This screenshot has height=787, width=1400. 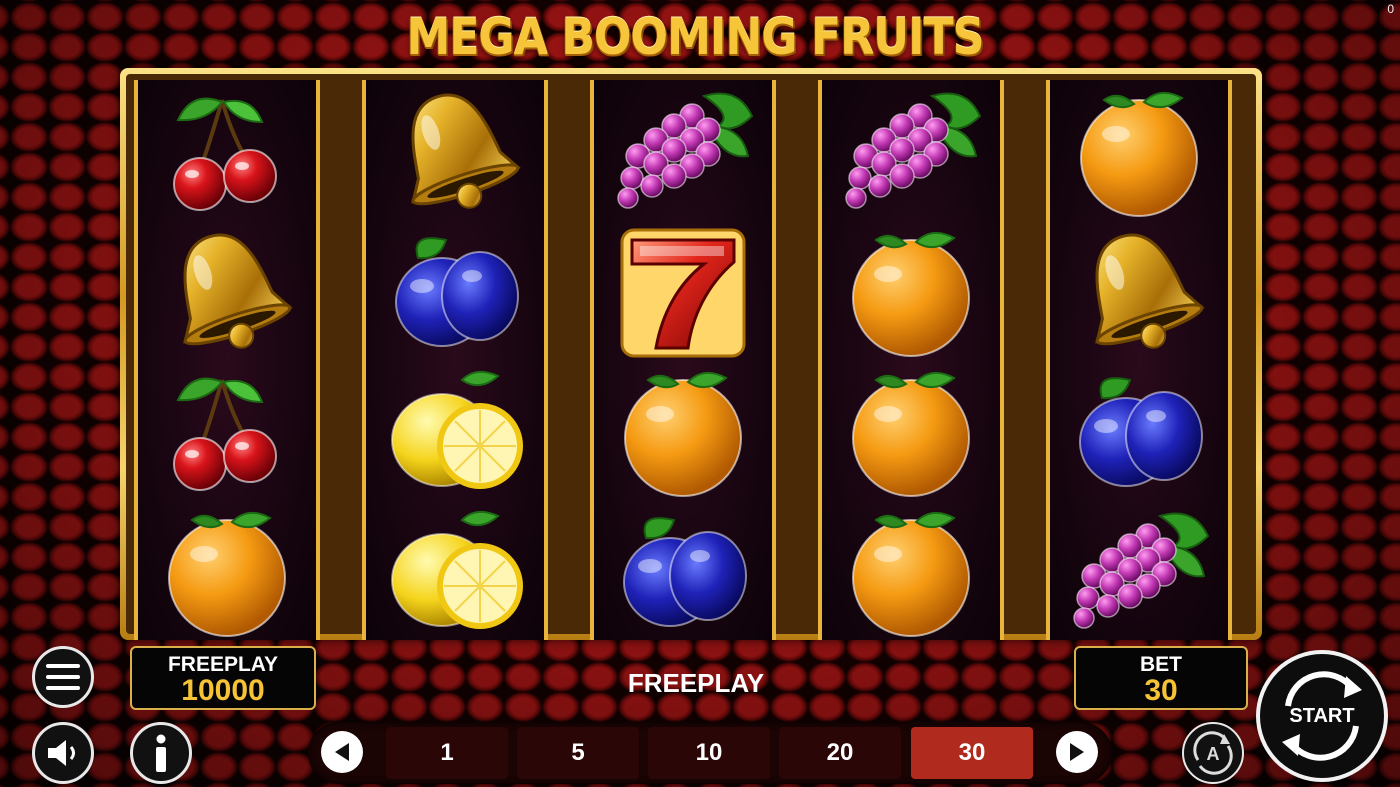 What do you see at coordinates (1390, 9) in the screenshot?
I see `corner-counter: 0` at bounding box center [1390, 9].